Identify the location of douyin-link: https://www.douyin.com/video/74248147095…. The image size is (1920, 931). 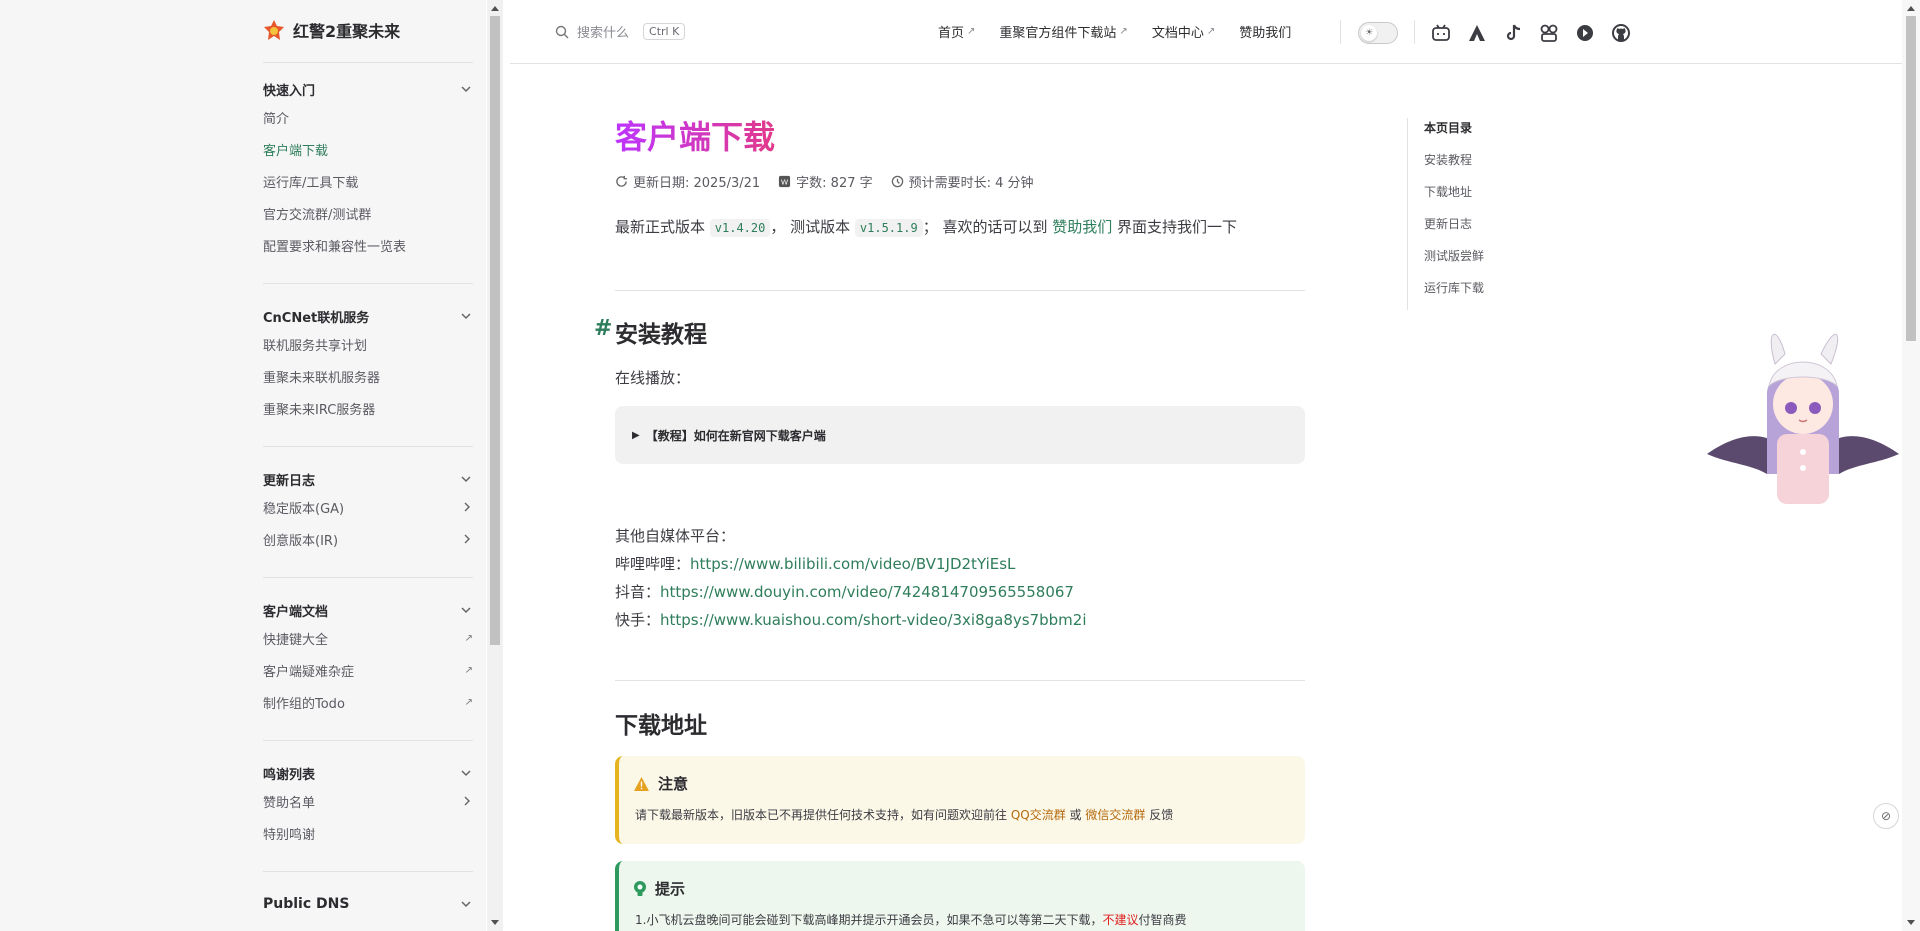
(867, 592).